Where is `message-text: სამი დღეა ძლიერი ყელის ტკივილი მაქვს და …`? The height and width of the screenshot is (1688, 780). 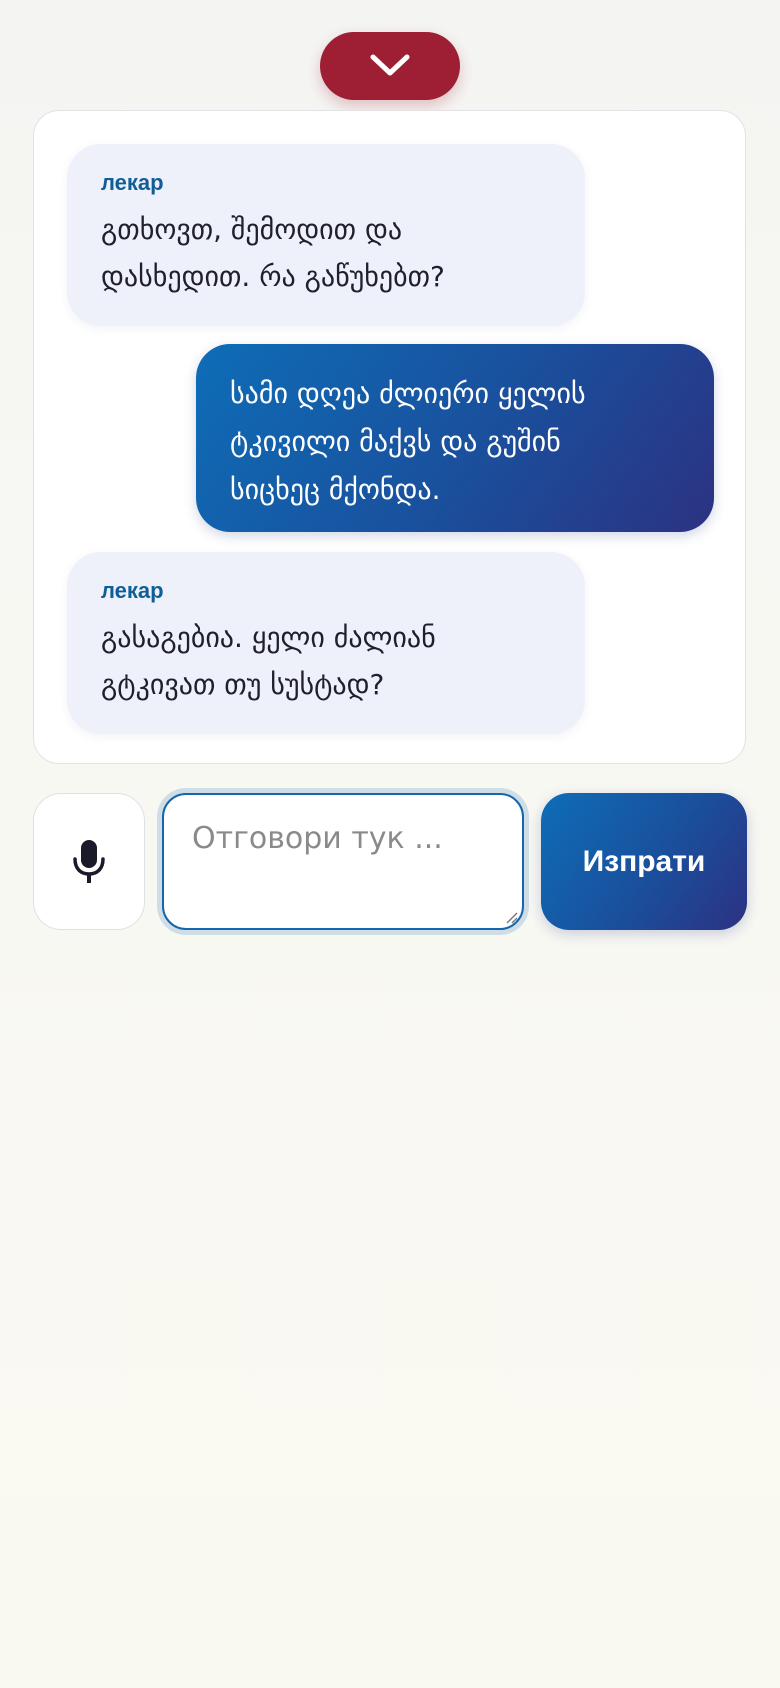
message-text: სამი დღეა ძლიერი ყელის ტკივილი მაქვს და … is located at coordinates (455, 442).